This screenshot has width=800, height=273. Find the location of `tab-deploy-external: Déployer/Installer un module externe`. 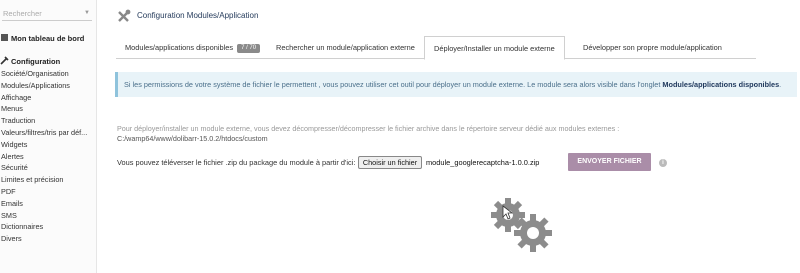

tab-deploy-external: Déployer/Installer un module externe is located at coordinates (494, 48).